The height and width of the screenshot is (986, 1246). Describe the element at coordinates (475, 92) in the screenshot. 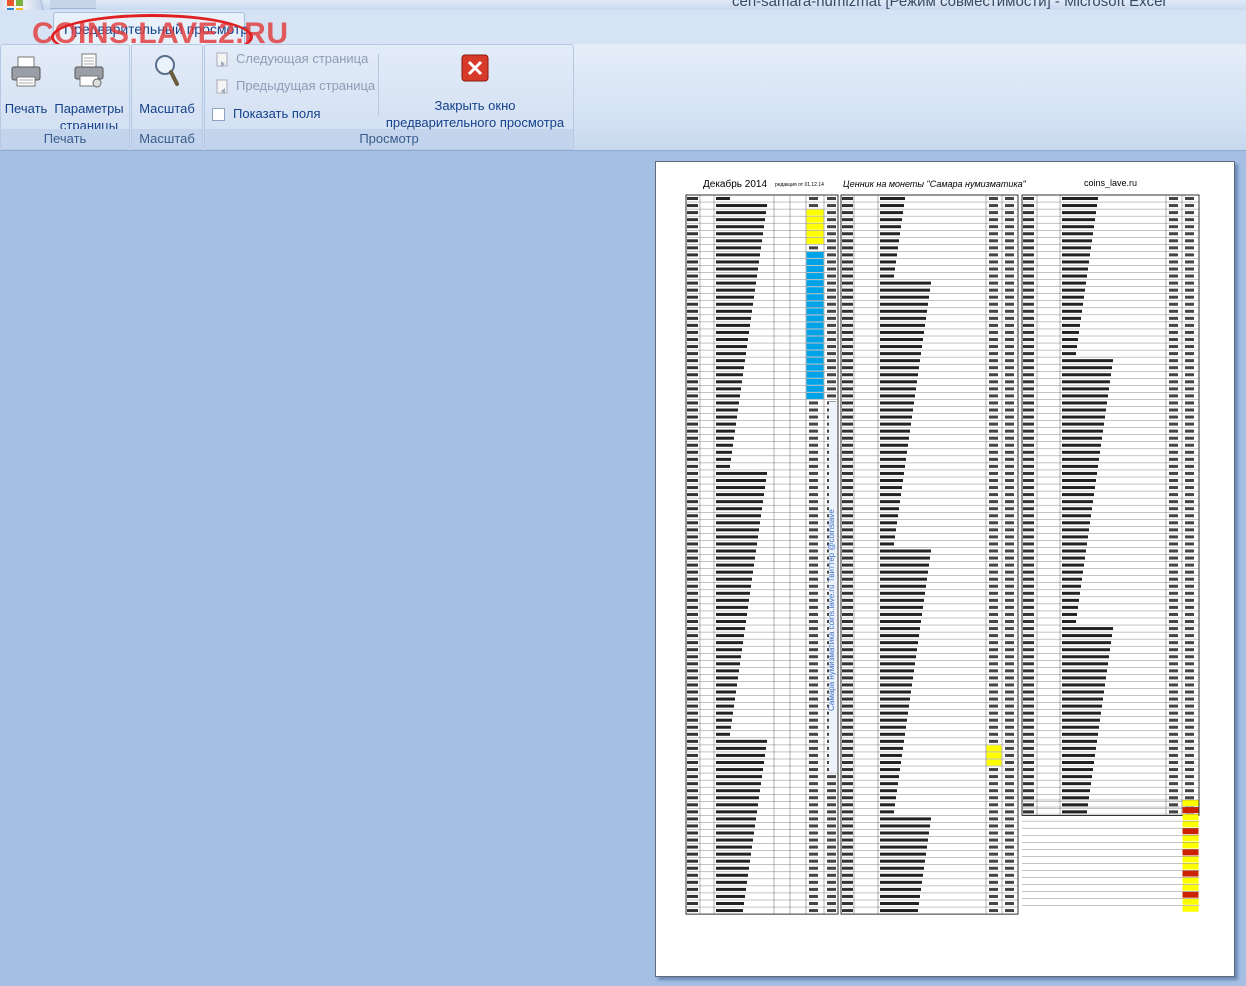

I see `close-preview-button: Закрыть окно предварительного просмотра` at that location.